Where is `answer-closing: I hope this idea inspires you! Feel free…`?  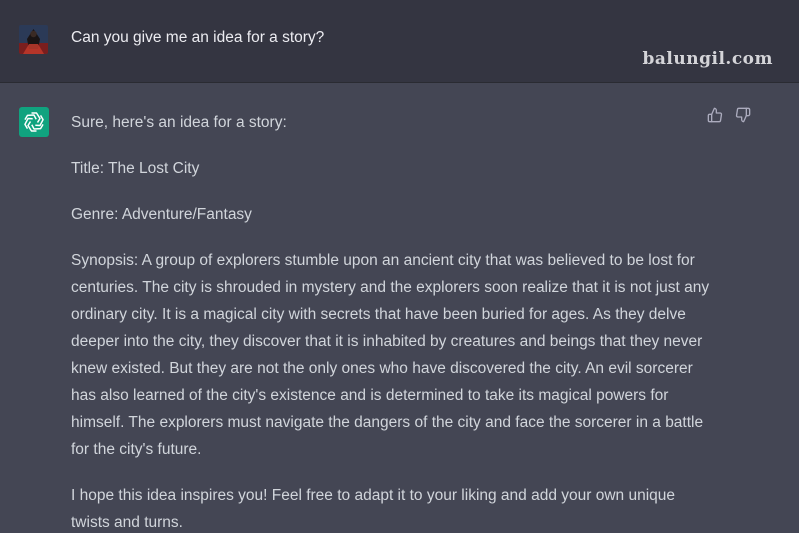 answer-closing: I hope this idea inspires you! Feel free… is located at coordinates (373, 509).